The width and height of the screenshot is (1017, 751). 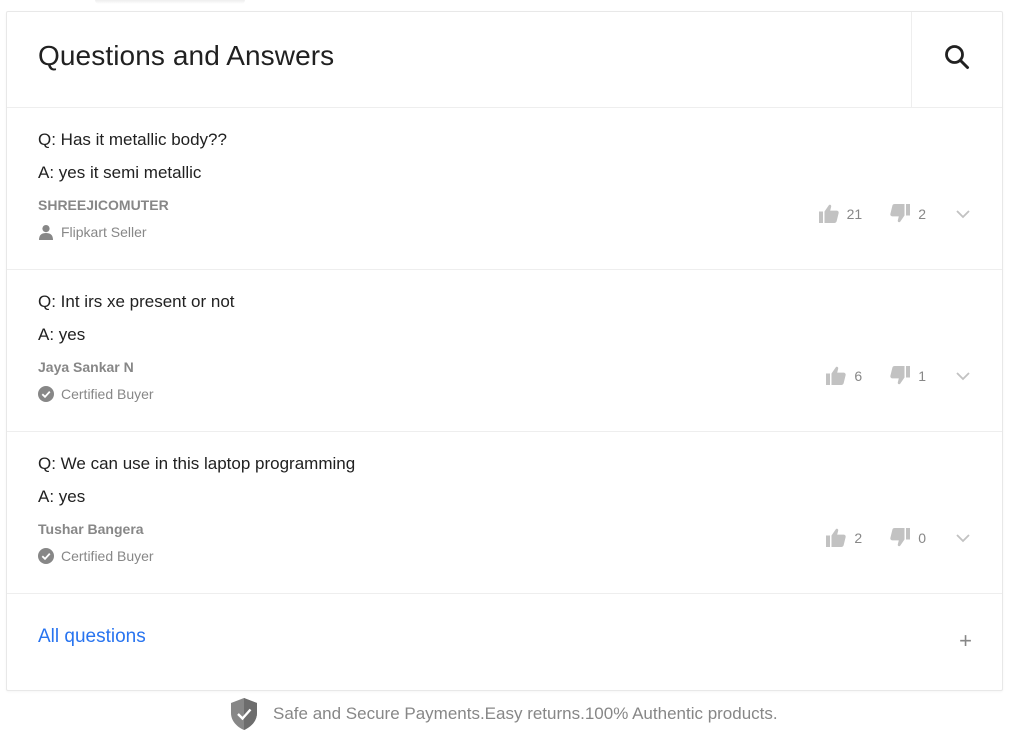 I want to click on upvote-button: 6, so click(x=844, y=375).